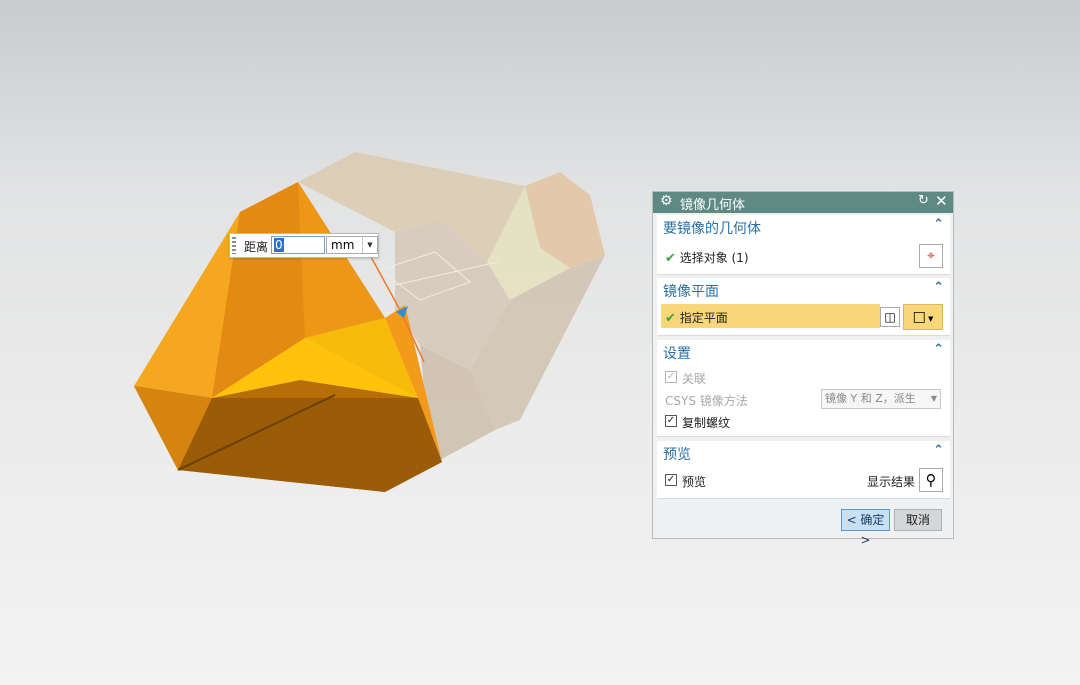 The image size is (1080, 685). Describe the element at coordinates (706, 401) in the screenshot. I see `csys-method-label: CSYS 镜像方法` at that location.